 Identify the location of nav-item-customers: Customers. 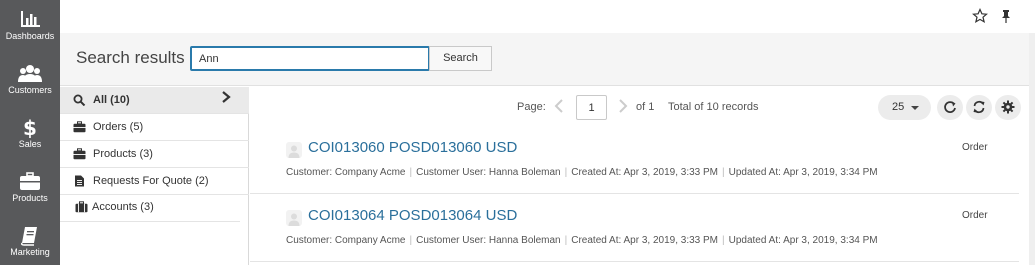
(30, 81).